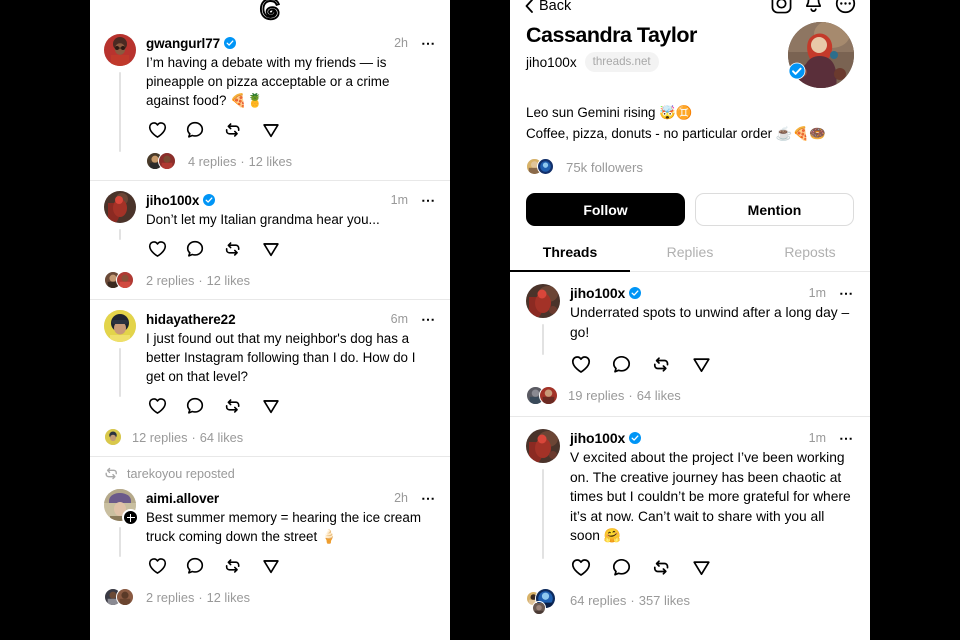 This screenshot has width=960, height=640. What do you see at coordinates (182, 498) in the screenshot?
I see `post-username: aimi.allover` at bounding box center [182, 498].